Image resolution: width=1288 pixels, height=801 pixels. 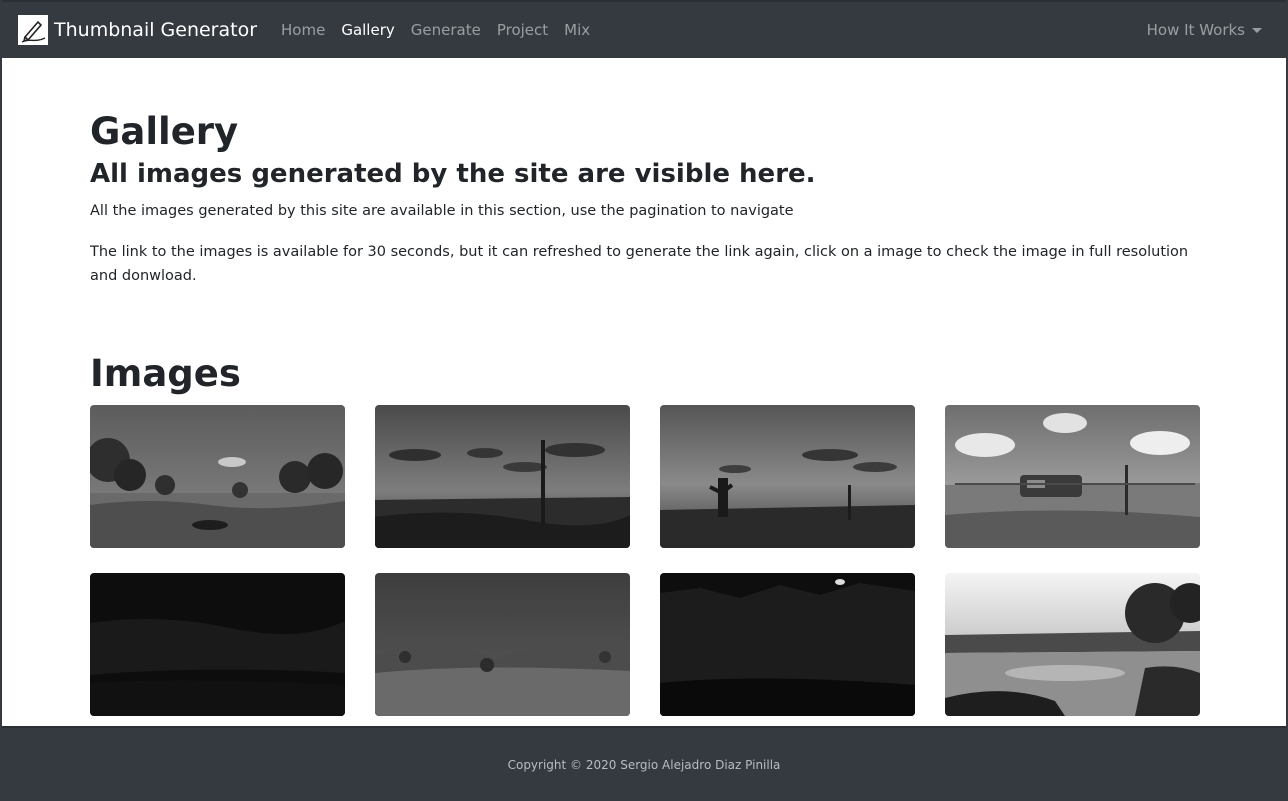 I want to click on pencil-icon, so click(x=33, y=30).